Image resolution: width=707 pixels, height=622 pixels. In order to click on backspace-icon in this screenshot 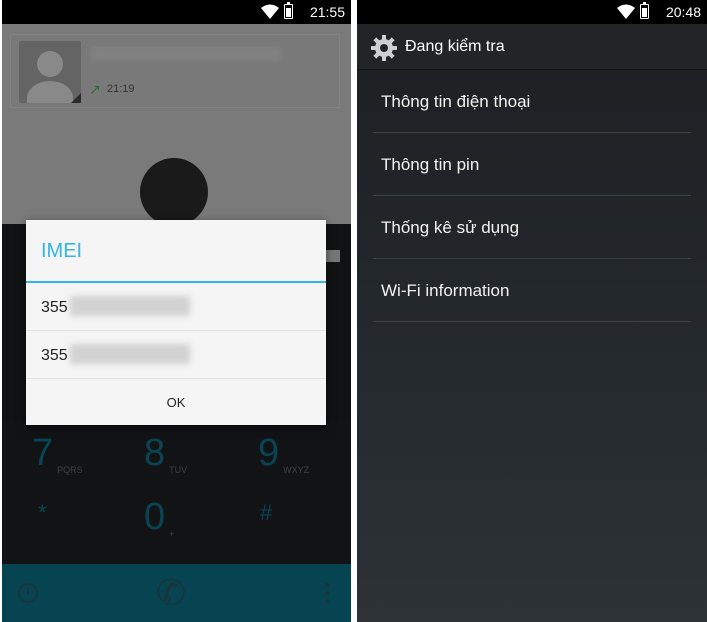, I will do `click(333, 256)`.